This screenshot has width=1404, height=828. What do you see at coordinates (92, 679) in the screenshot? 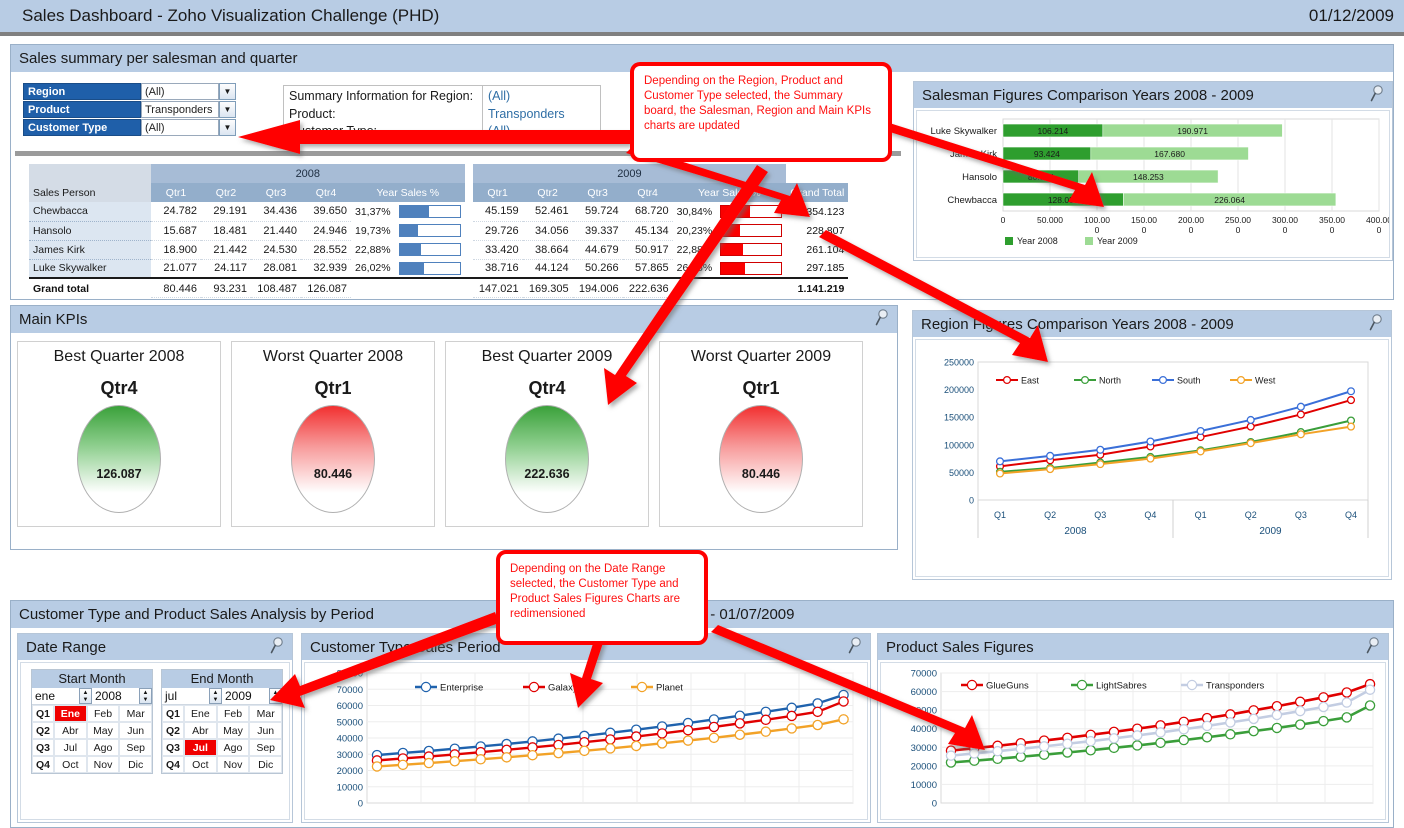
I see `start-month-header: Start Month` at bounding box center [92, 679].